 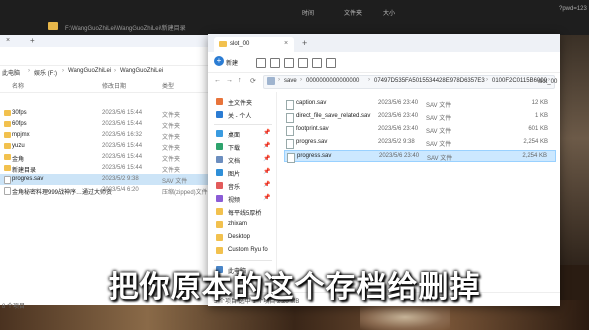 I want to click on nav-item: Custom Ryu fo, so click(x=242, y=251).